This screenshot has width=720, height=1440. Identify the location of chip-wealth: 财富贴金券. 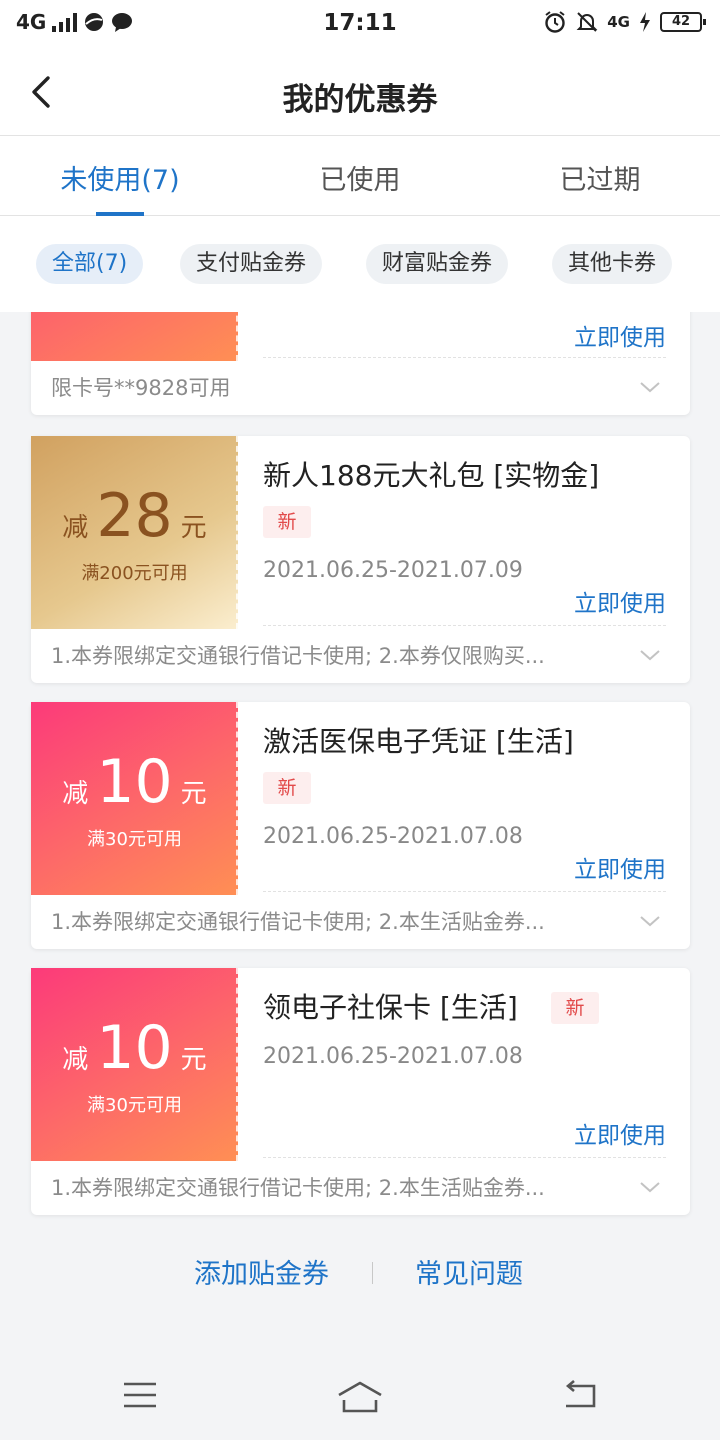
(437, 264).